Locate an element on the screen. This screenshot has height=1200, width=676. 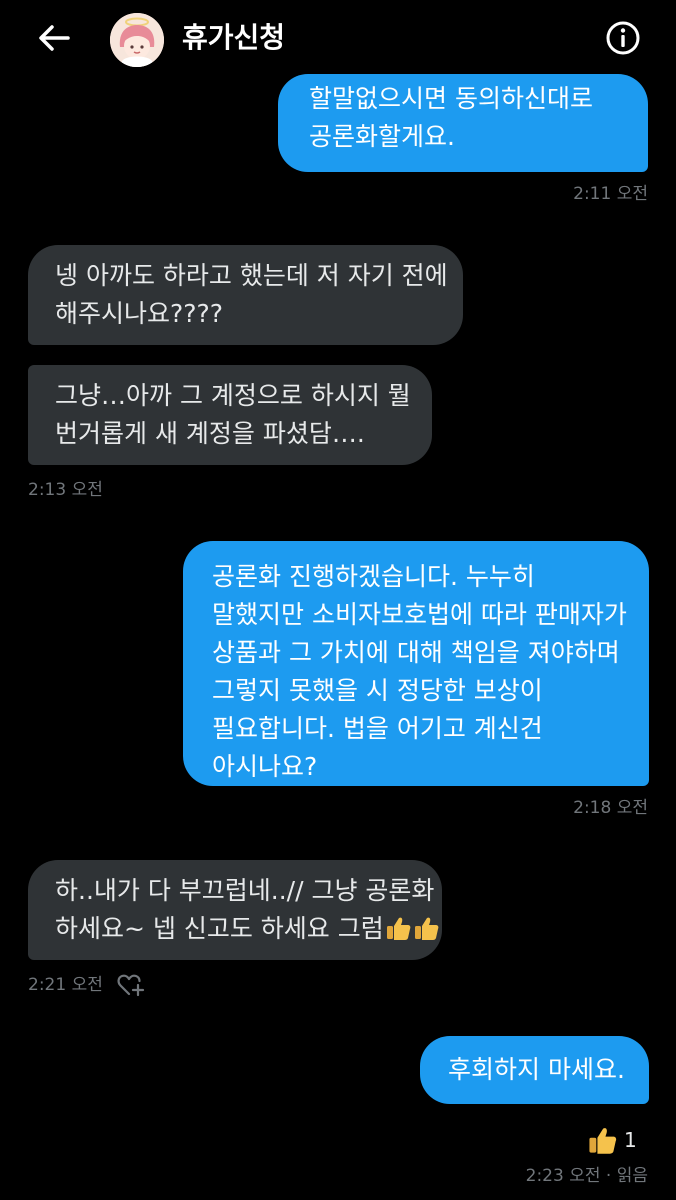
message-line: 하세요~ 넵 신고도 하세요 그럼 is located at coordinates (247, 929).